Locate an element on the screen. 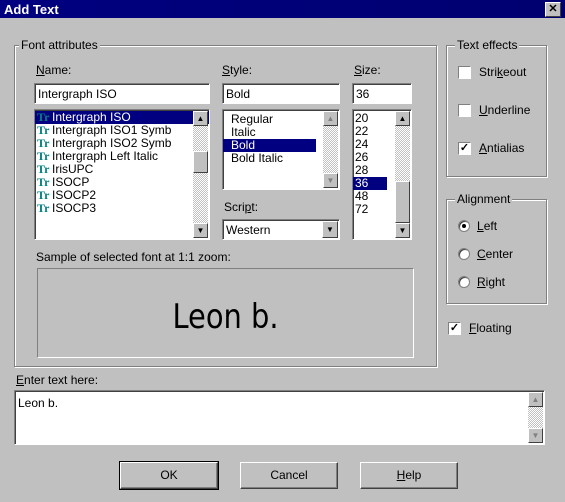 The width and height of the screenshot is (565, 502). font-list-item: Tr ISOCP3 is located at coordinates (122, 208).